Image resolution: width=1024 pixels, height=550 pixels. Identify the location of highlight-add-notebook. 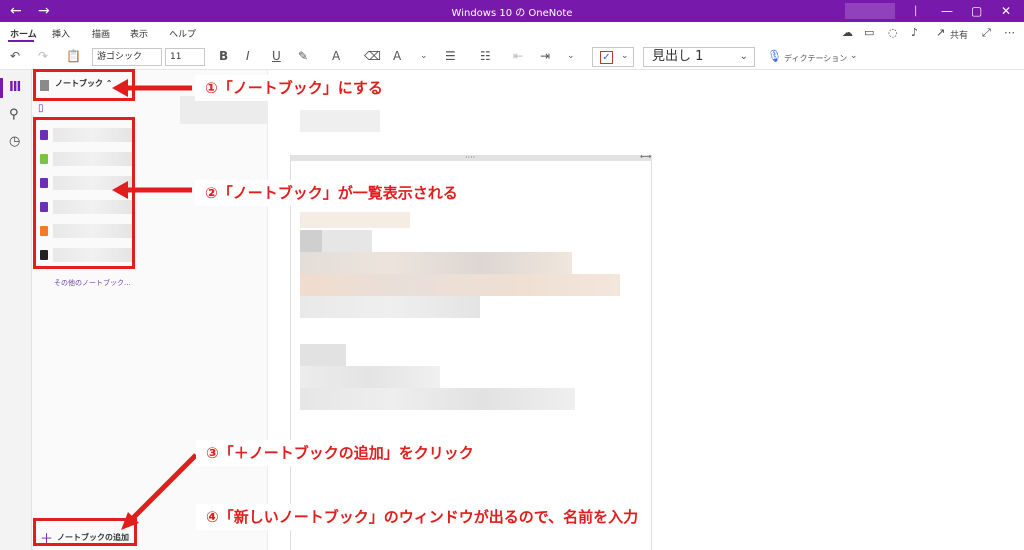
(85, 532).